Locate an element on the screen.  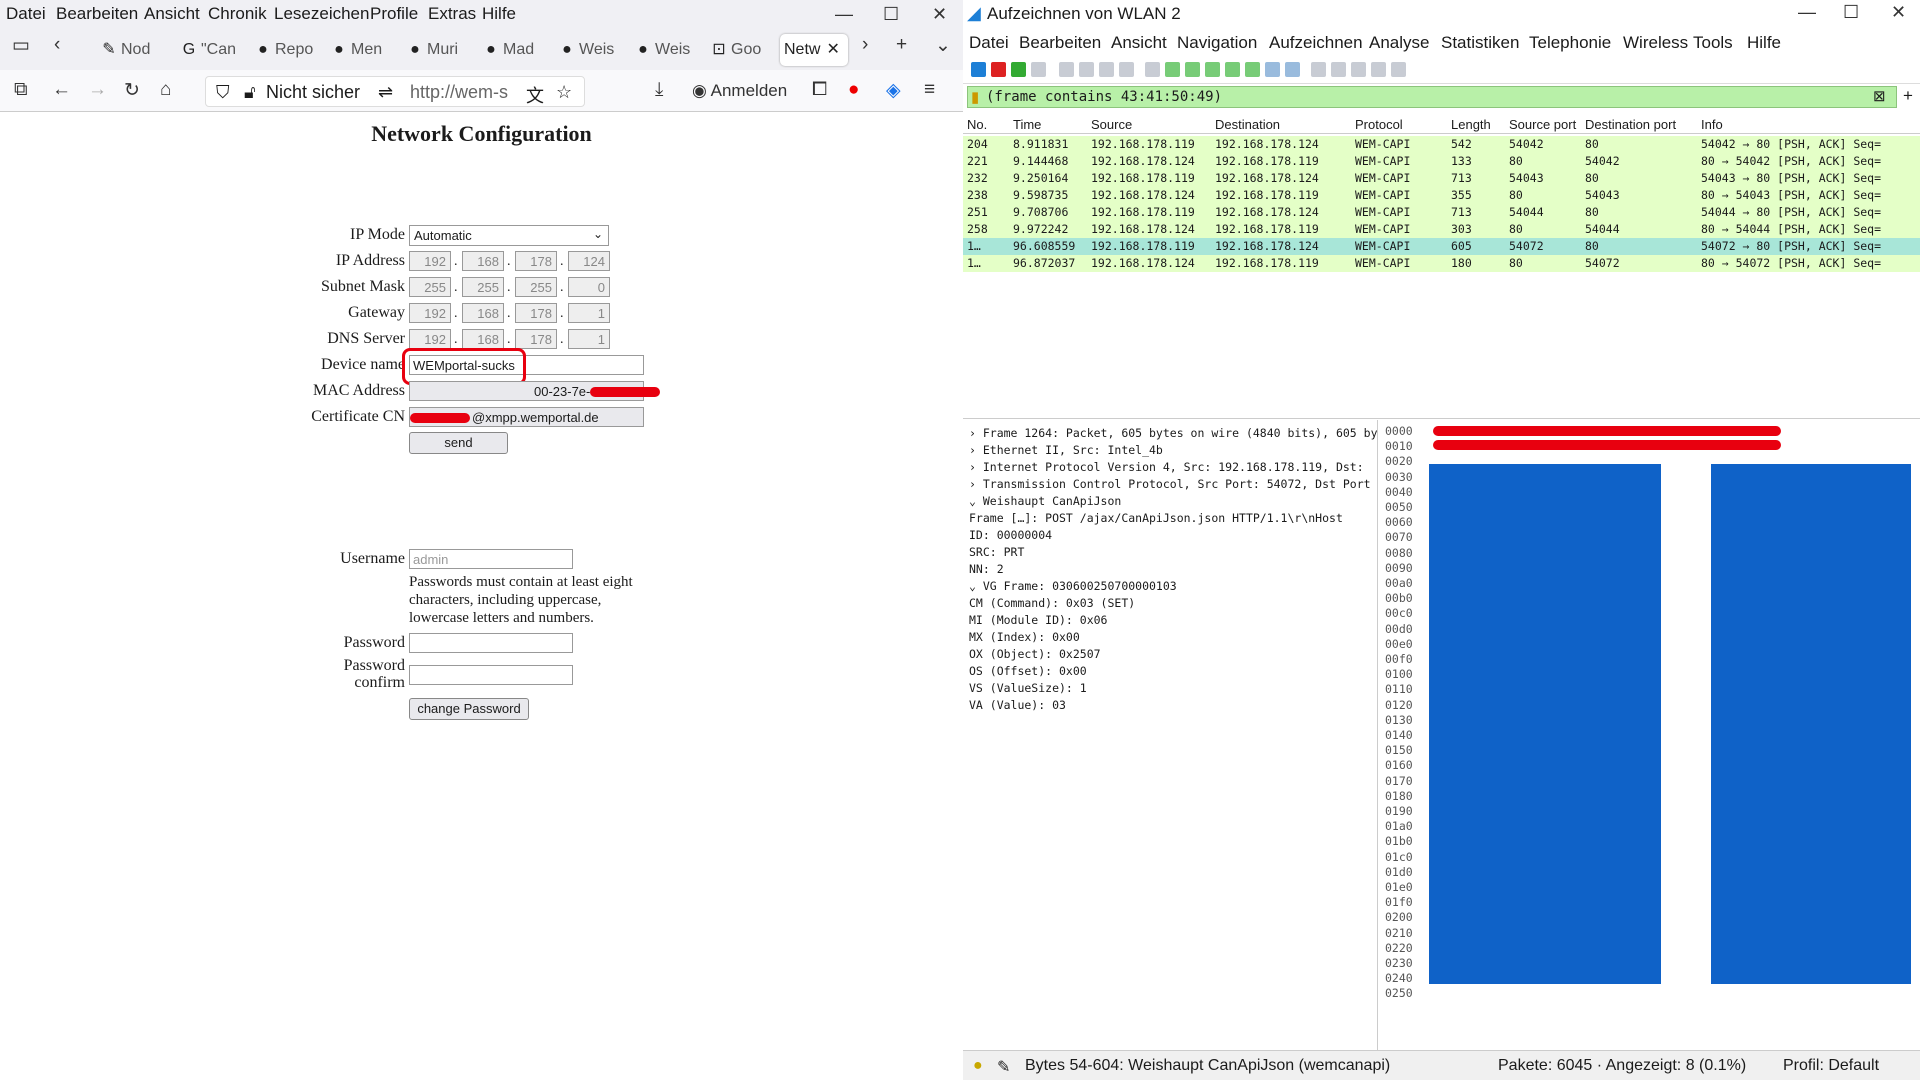
add-filter-icon: + is located at coordinates (1908, 96).